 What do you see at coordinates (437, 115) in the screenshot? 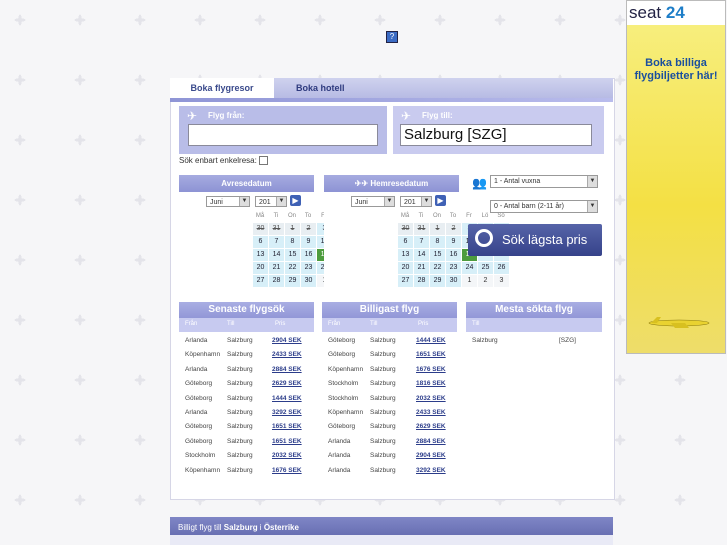
I see `to-label: Flyg till:` at bounding box center [437, 115].